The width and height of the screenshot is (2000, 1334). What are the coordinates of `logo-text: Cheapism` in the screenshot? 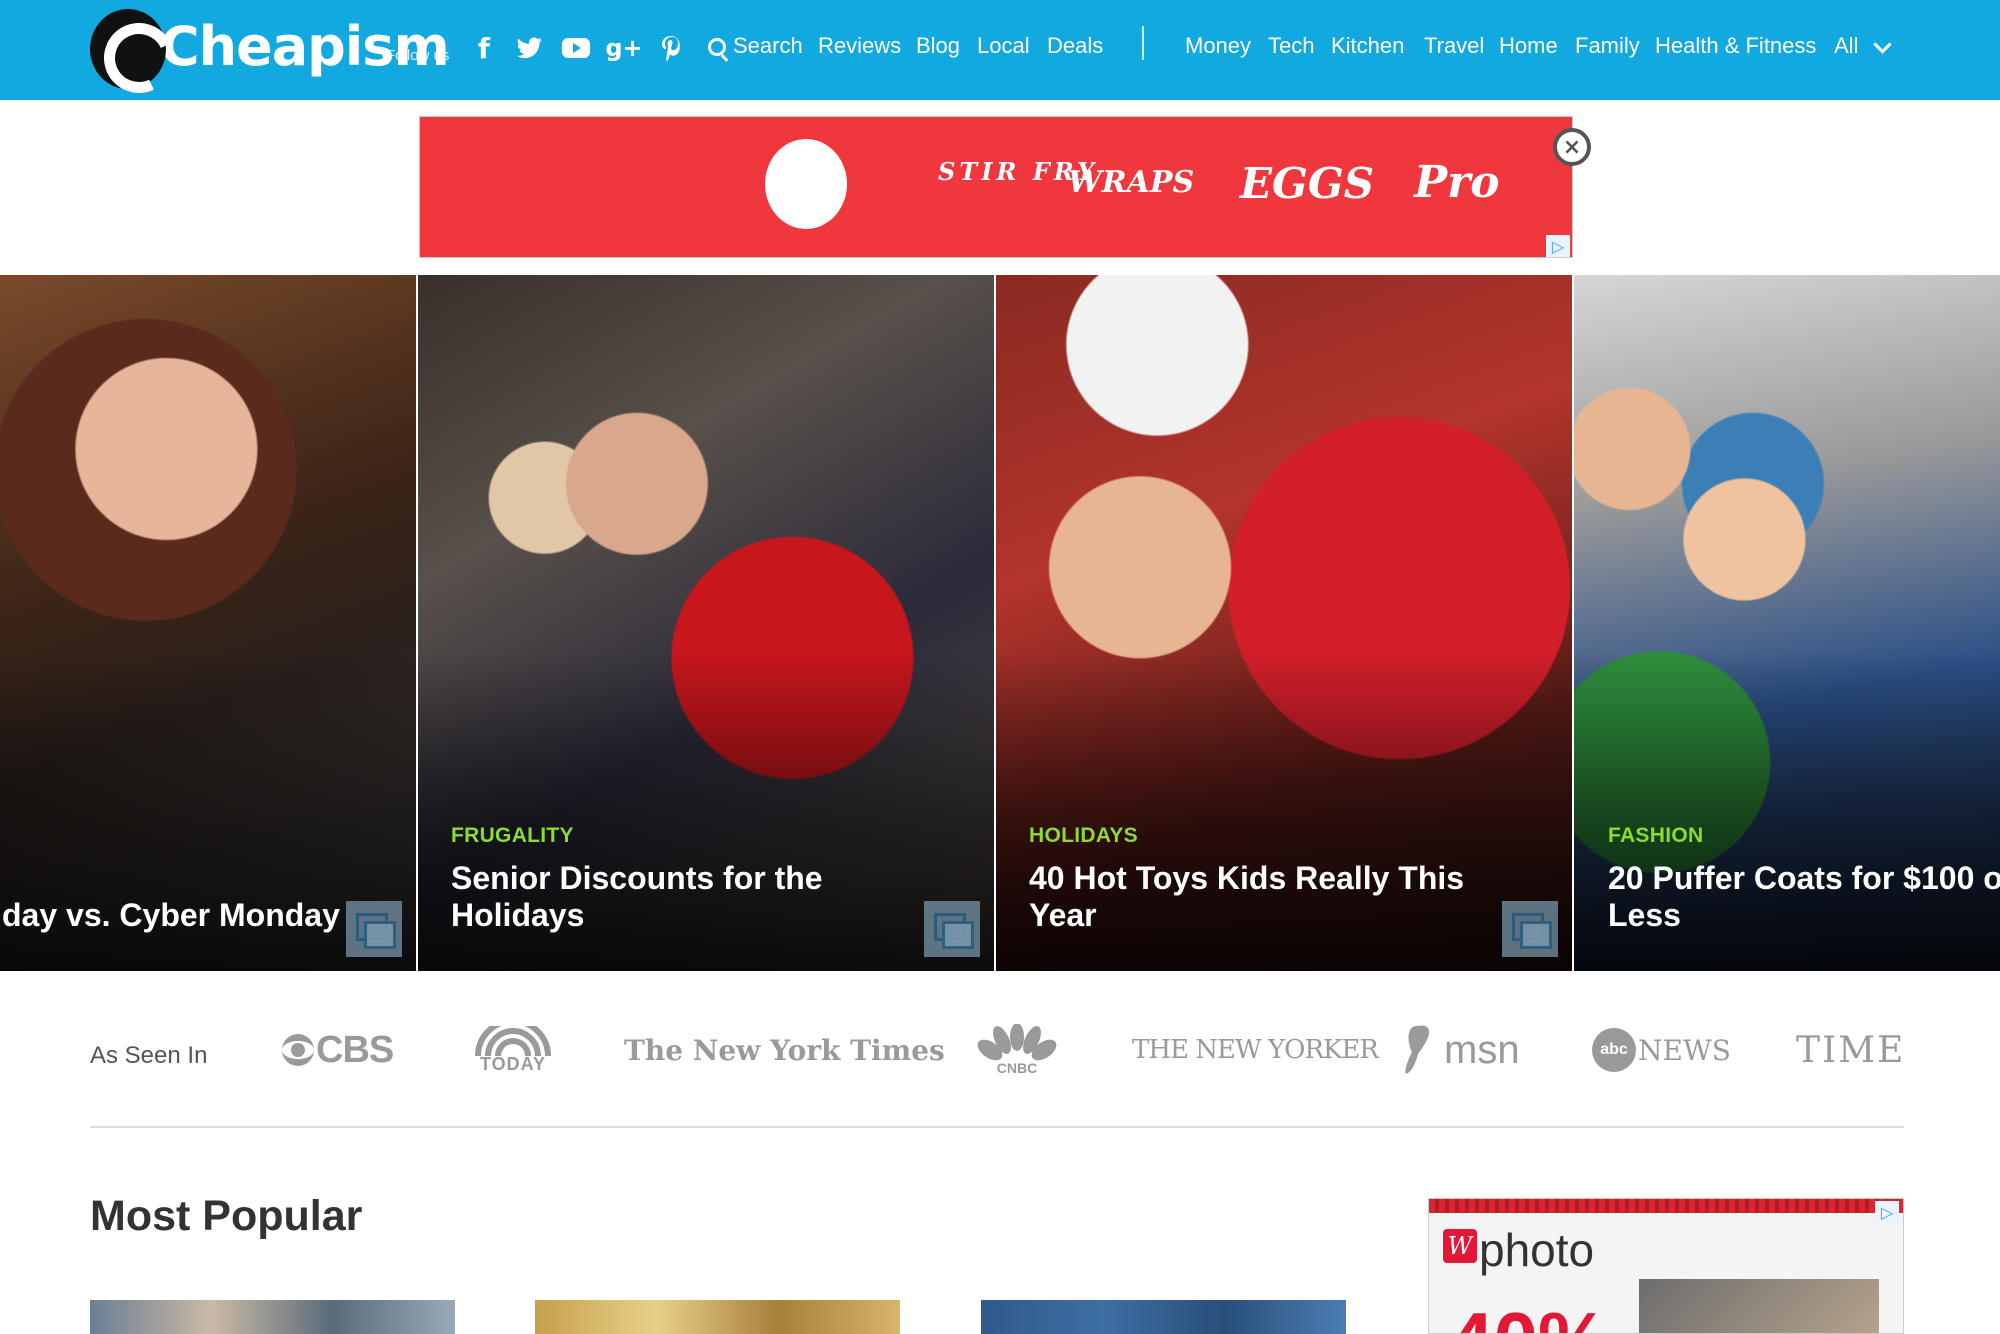 It's located at (305, 46).